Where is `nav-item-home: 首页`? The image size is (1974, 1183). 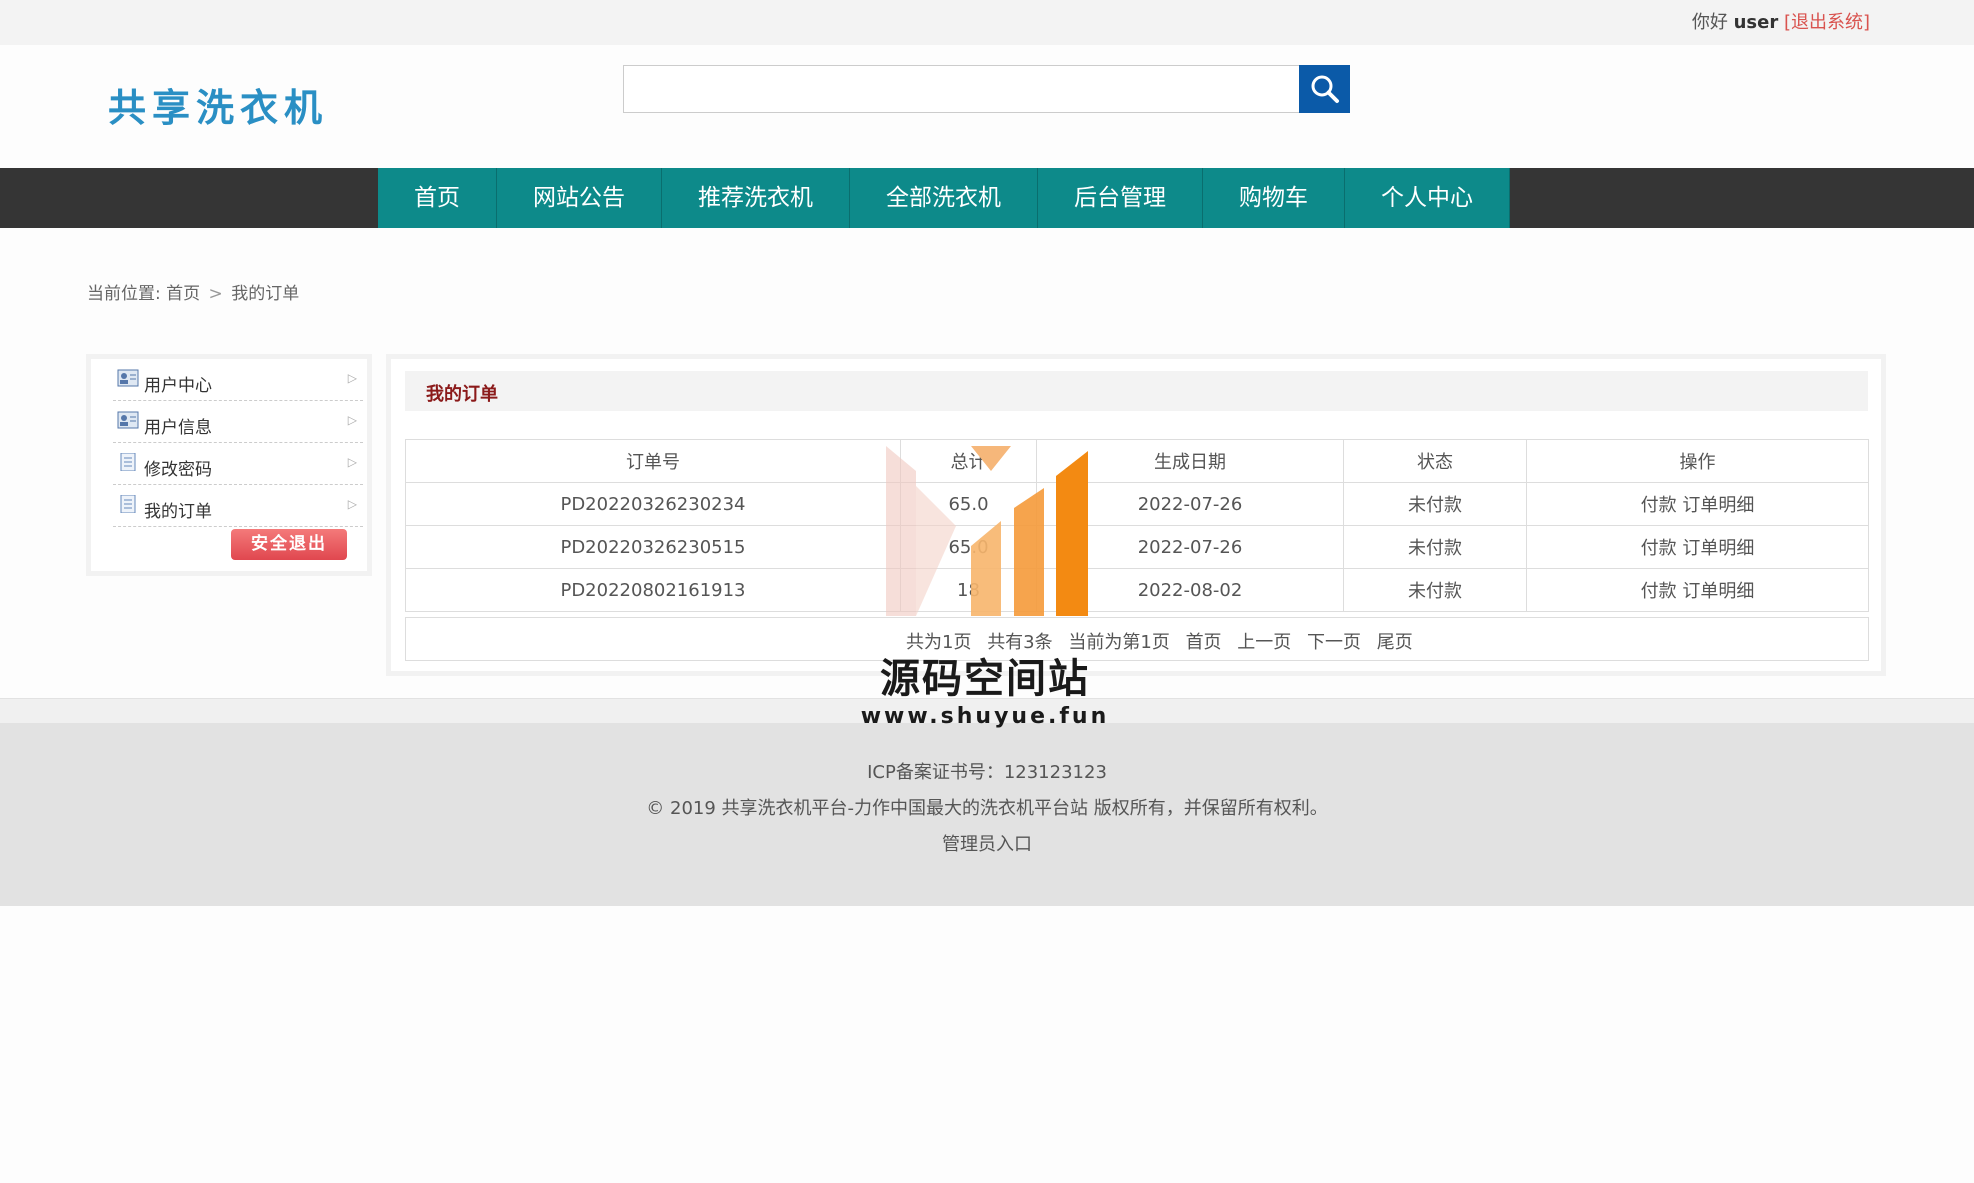 nav-item-home: 首页 is located at coordinates (437, 198).